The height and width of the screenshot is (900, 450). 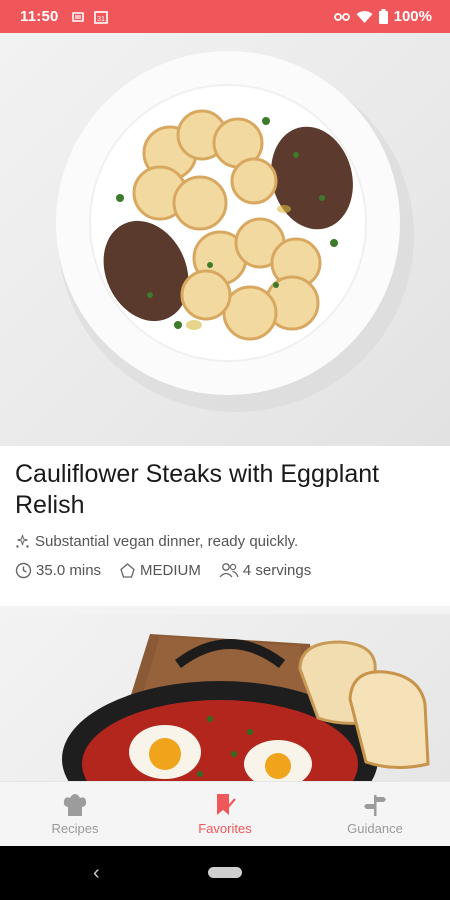 I want to click on sparkle-icon, so click(x=22, y=541).